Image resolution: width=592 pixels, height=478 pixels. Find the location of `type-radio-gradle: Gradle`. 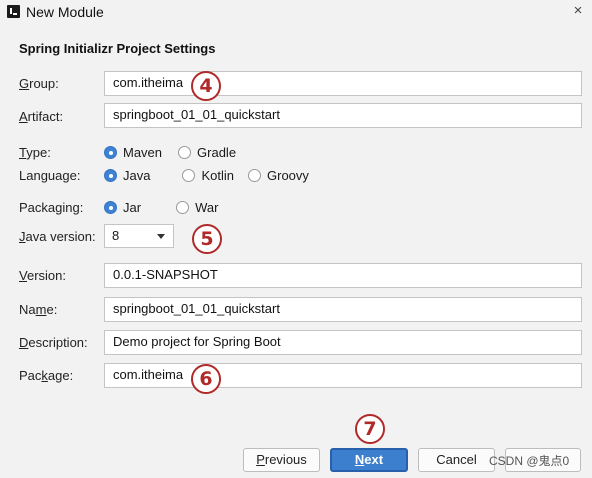

type-radio-gradle: Gradle is located at coordinates (207, 152).